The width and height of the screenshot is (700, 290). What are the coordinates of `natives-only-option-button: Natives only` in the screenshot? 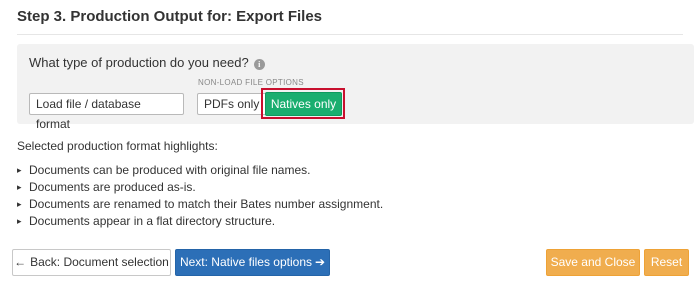 It's located at (303, 104).